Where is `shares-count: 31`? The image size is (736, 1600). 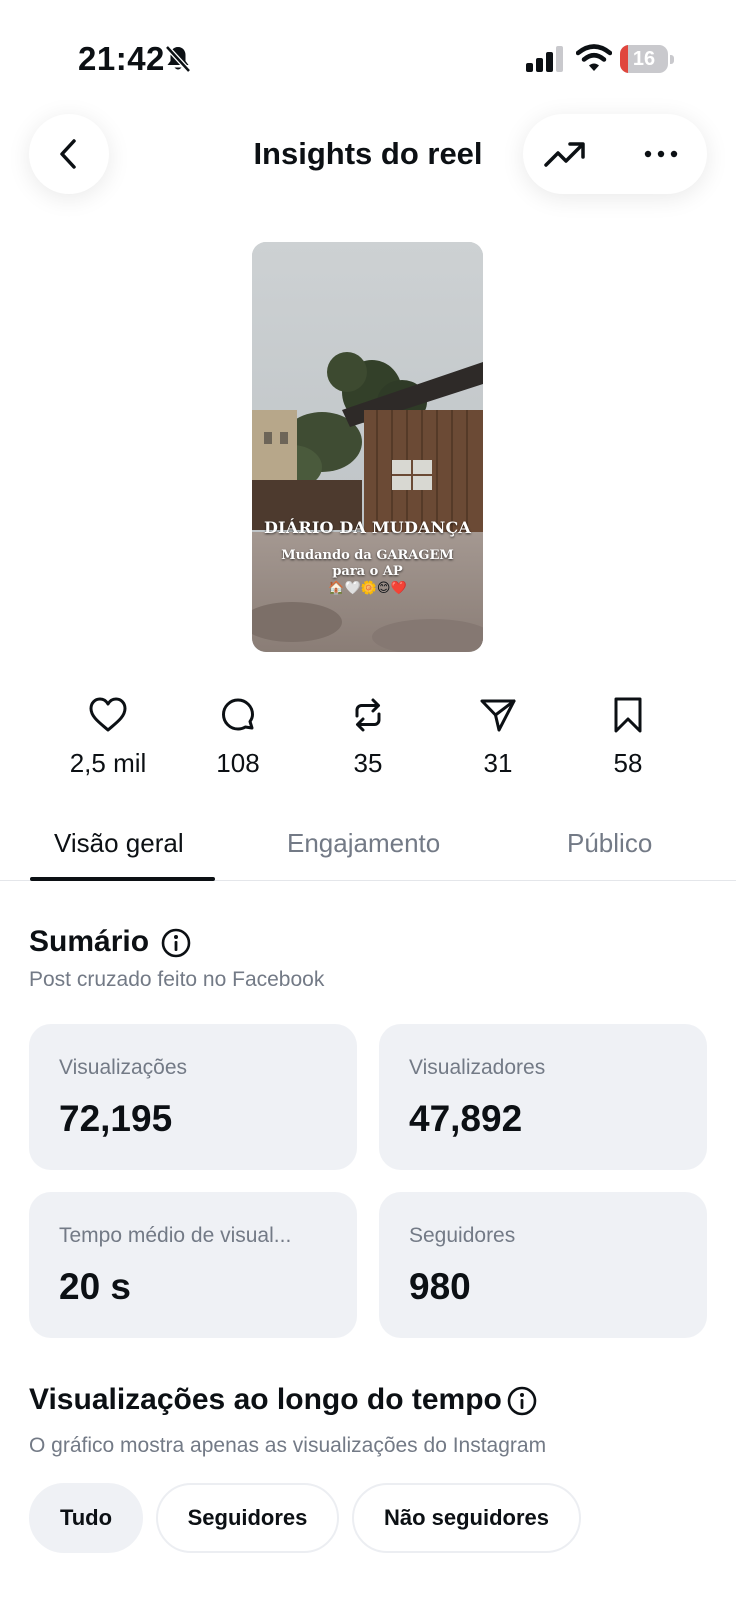
shares-count: 31 is located at coordinates (498, 763).